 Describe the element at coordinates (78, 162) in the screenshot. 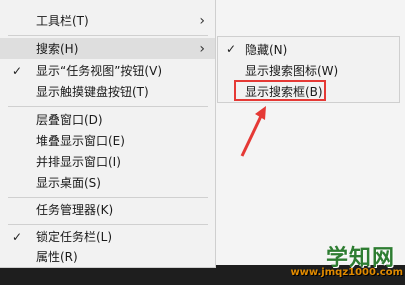

I see `menu-item-label: 并排显示窗口(I)` at that location.